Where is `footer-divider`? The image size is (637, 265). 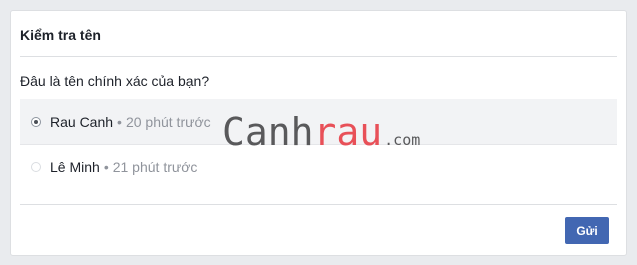
footer-divider is located at coordinates (318, 204).